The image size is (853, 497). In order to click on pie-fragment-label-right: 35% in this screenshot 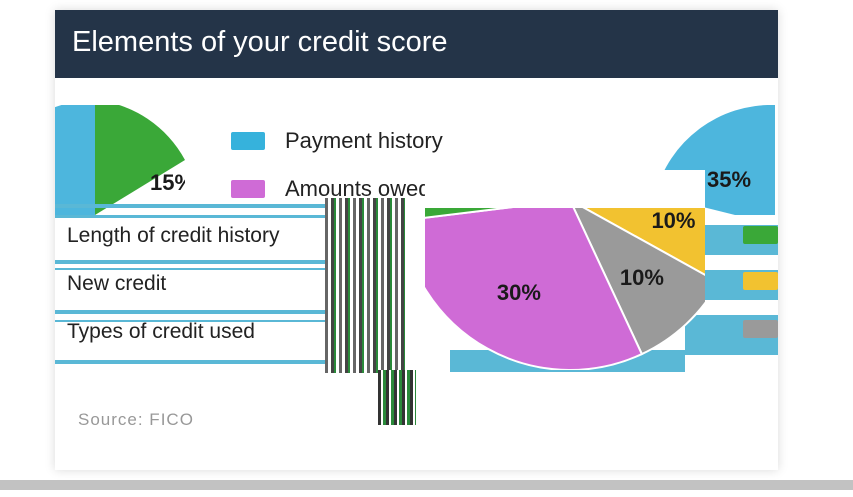, I will do `click(729, 179)`.